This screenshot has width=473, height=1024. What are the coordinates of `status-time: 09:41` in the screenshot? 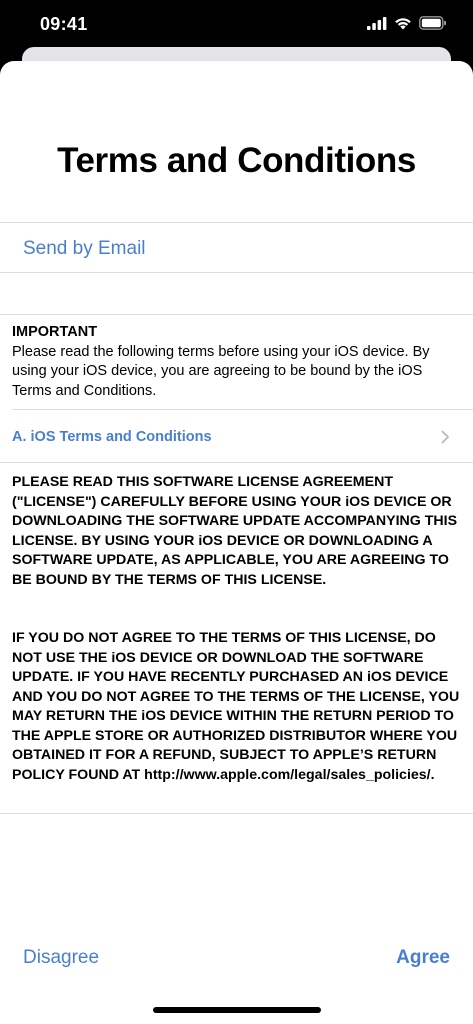 It's located at (64, 24).